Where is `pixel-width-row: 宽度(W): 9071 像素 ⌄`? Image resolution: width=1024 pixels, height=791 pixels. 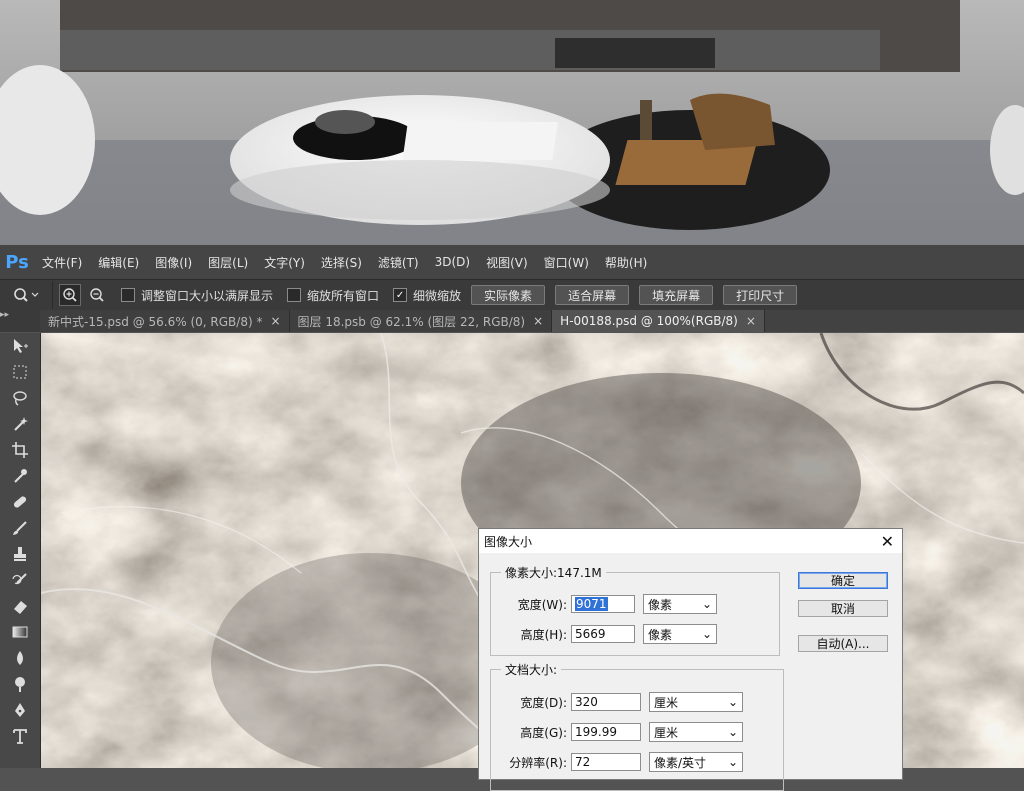
pixel-width-row: 宽度(W): 9071 像素 ⌄ is located at coordinates (608, 604).